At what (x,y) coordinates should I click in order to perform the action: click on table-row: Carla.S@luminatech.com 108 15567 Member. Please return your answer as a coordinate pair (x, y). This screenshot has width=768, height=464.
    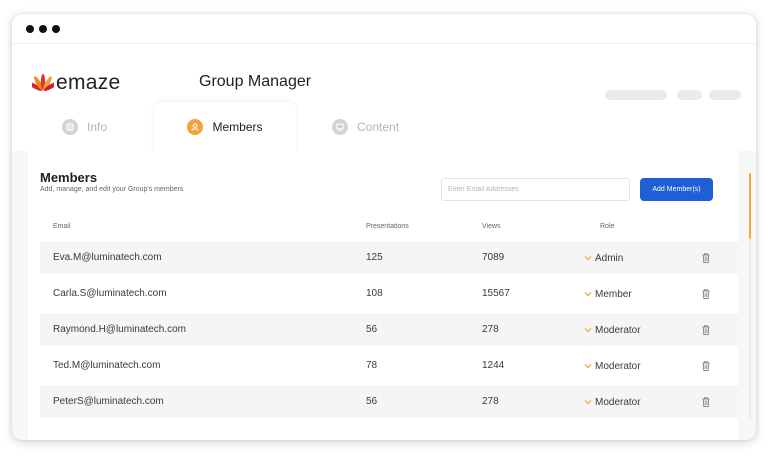
    Looking at the image, I should click on (389, 294).